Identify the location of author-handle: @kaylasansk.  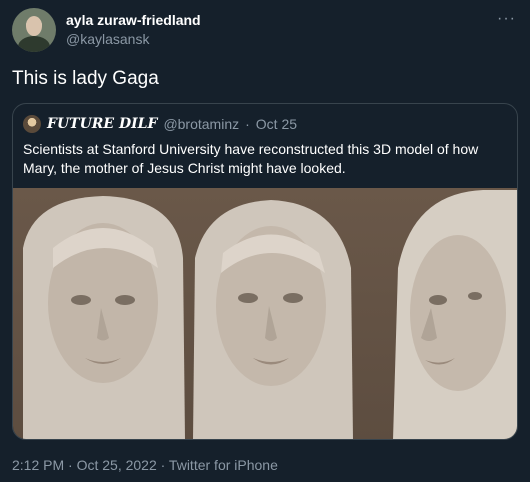
(107, 39).